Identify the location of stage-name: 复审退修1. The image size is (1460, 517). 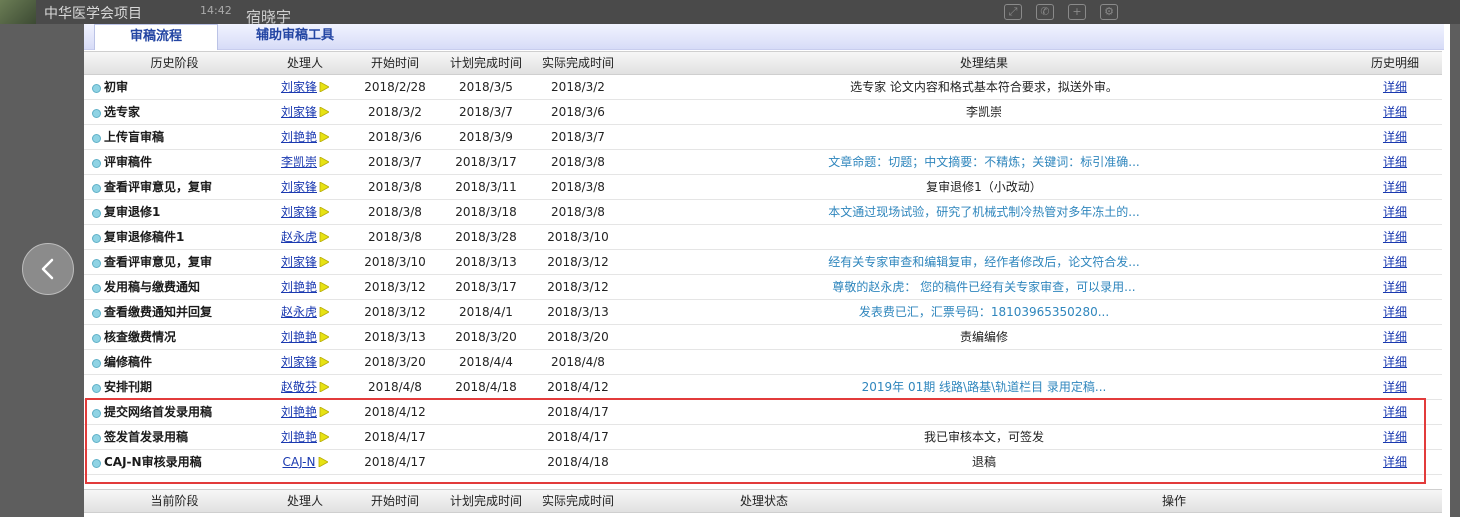
(174, 212).